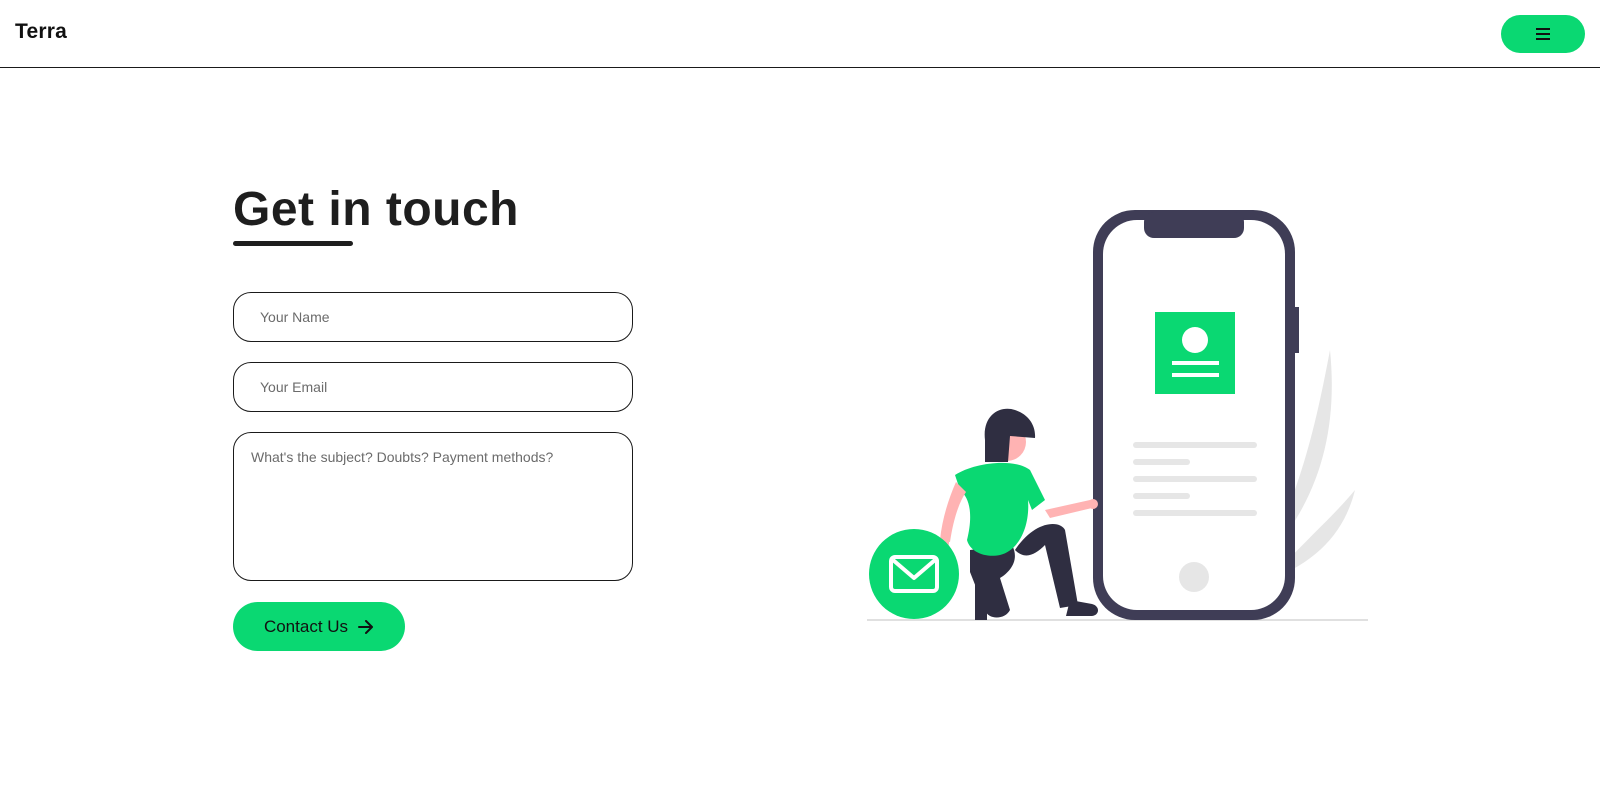  Describe the element at coordinates (1194, 415) in the screenshot. I see `phone-screen` at that location.